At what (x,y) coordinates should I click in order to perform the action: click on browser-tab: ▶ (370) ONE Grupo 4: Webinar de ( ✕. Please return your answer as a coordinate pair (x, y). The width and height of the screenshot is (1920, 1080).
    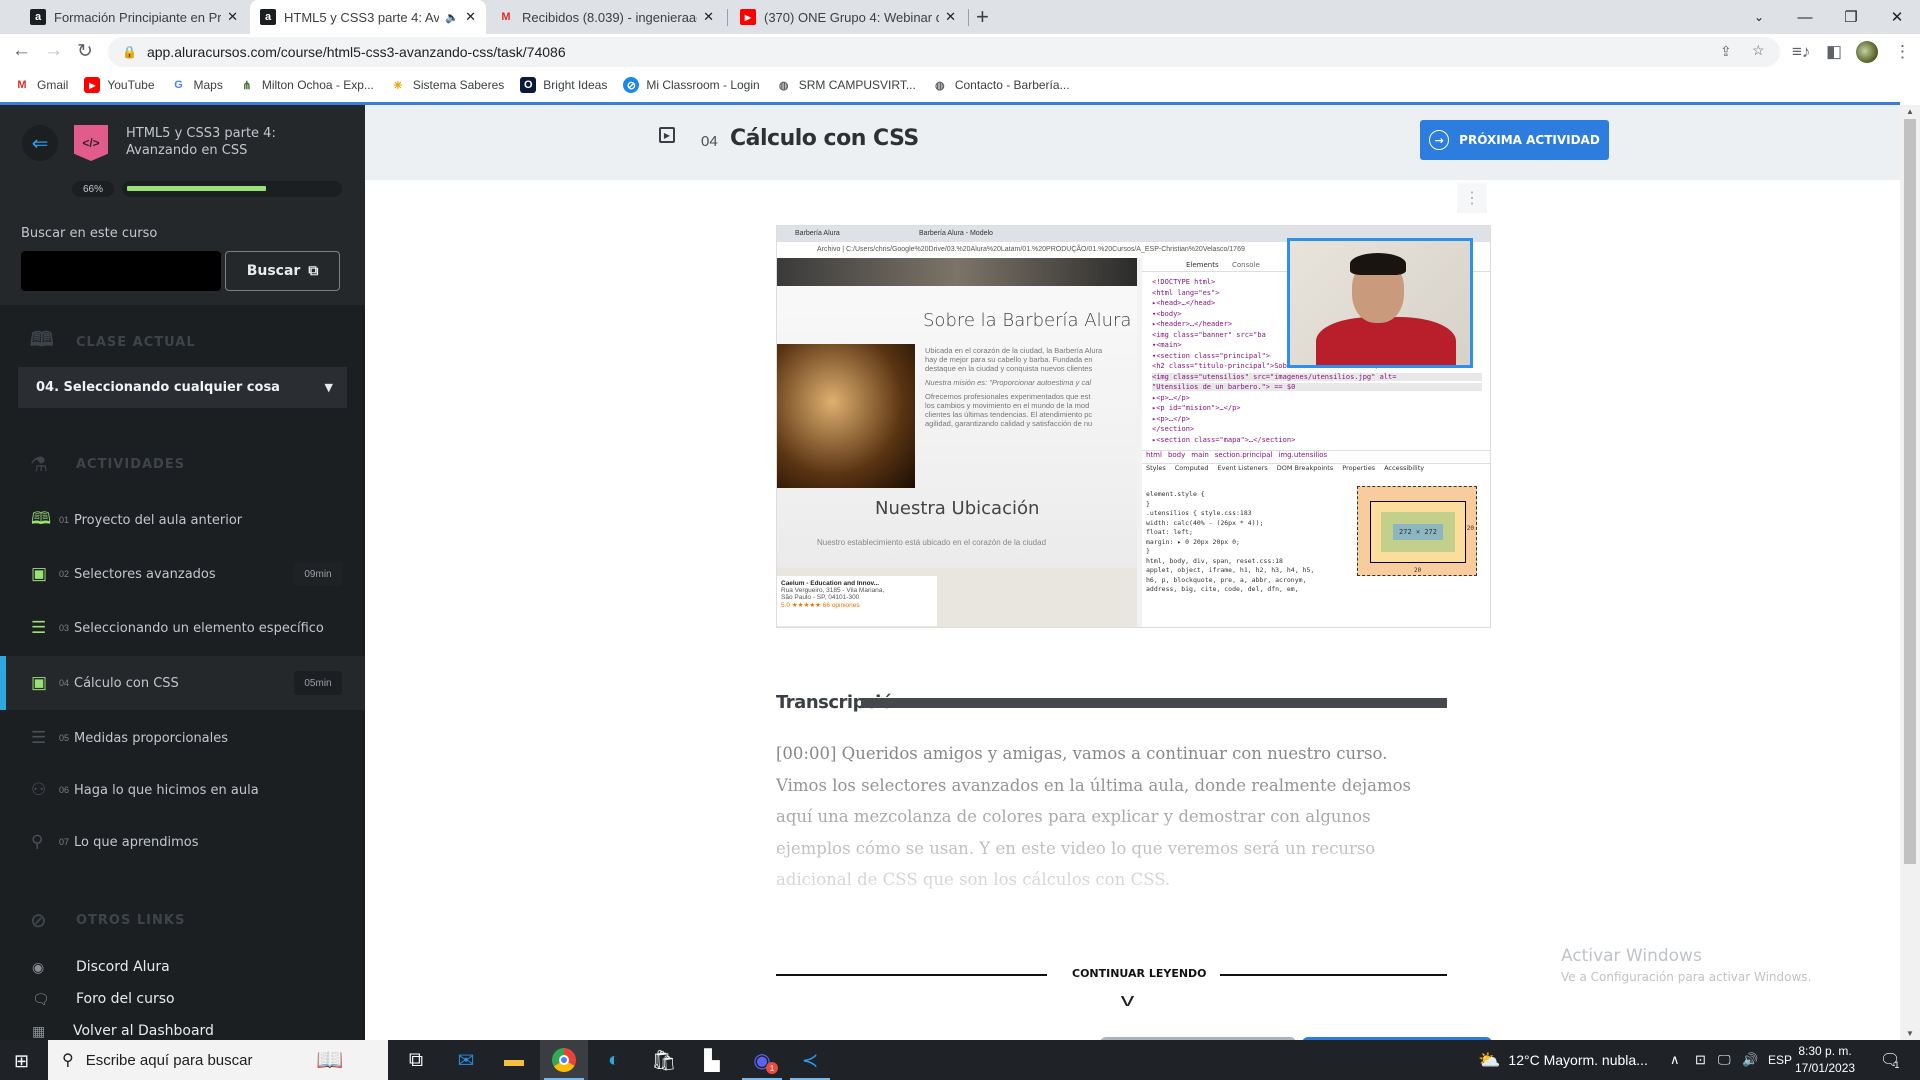
    Looking at the image, I should click on (848, 17).